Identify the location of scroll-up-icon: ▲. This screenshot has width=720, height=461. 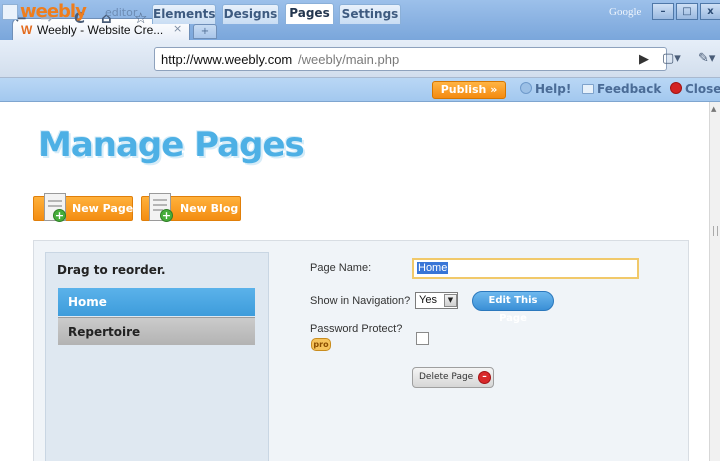
(713, 109).